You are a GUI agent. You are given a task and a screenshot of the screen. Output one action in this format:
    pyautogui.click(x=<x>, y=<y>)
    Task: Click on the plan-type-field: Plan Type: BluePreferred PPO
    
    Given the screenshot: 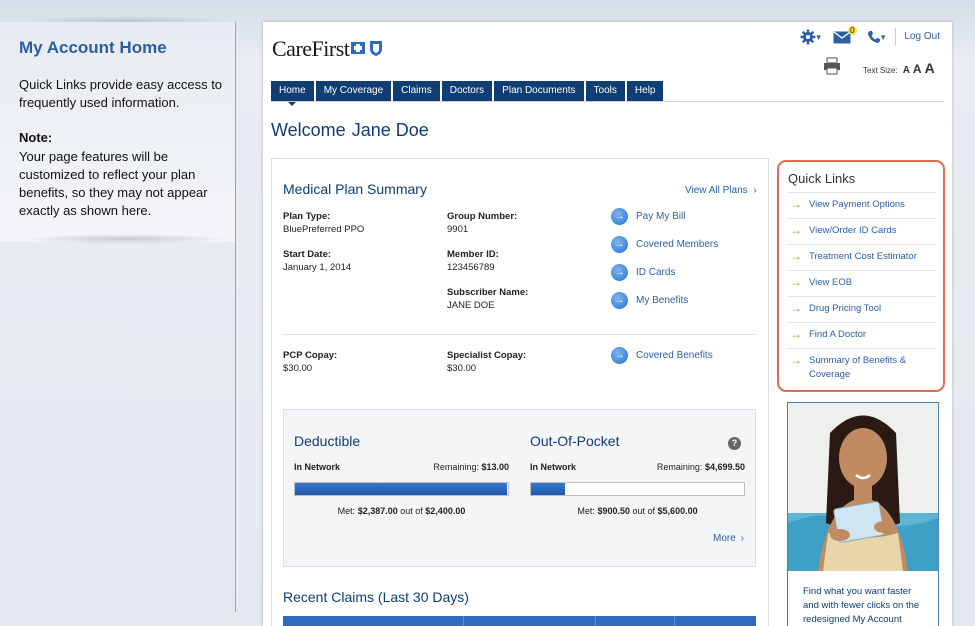 What is the action you would take?
    pyautogui.click(x=323, y=223)
    